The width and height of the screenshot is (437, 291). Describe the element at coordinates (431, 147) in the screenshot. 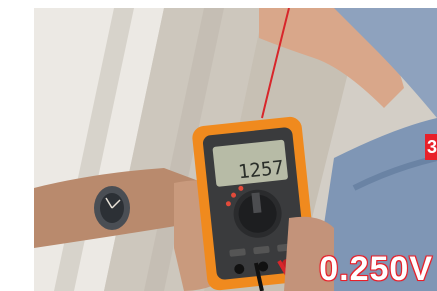

I see `step-badge: 3` at that location.